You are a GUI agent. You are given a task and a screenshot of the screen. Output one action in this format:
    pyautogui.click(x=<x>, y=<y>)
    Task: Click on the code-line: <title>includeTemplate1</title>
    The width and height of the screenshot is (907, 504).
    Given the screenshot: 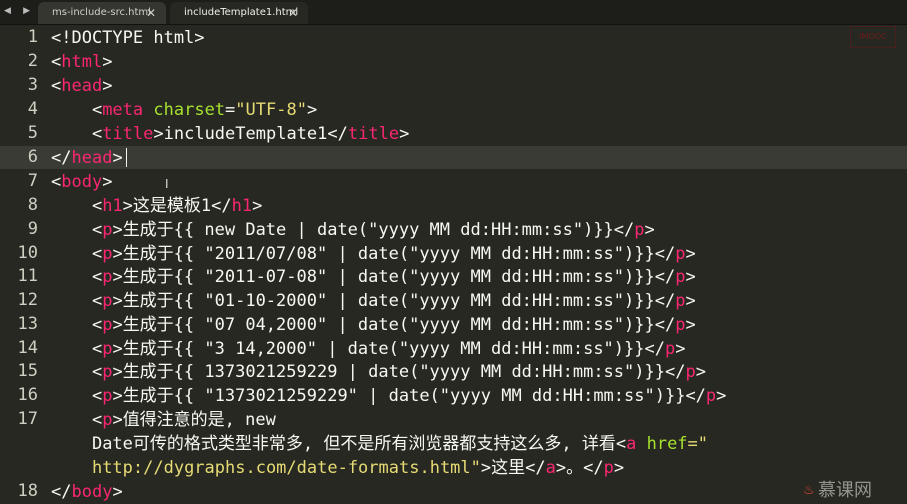 What is the action you would take?
    pyautogui.click(x=230, y=134)
    